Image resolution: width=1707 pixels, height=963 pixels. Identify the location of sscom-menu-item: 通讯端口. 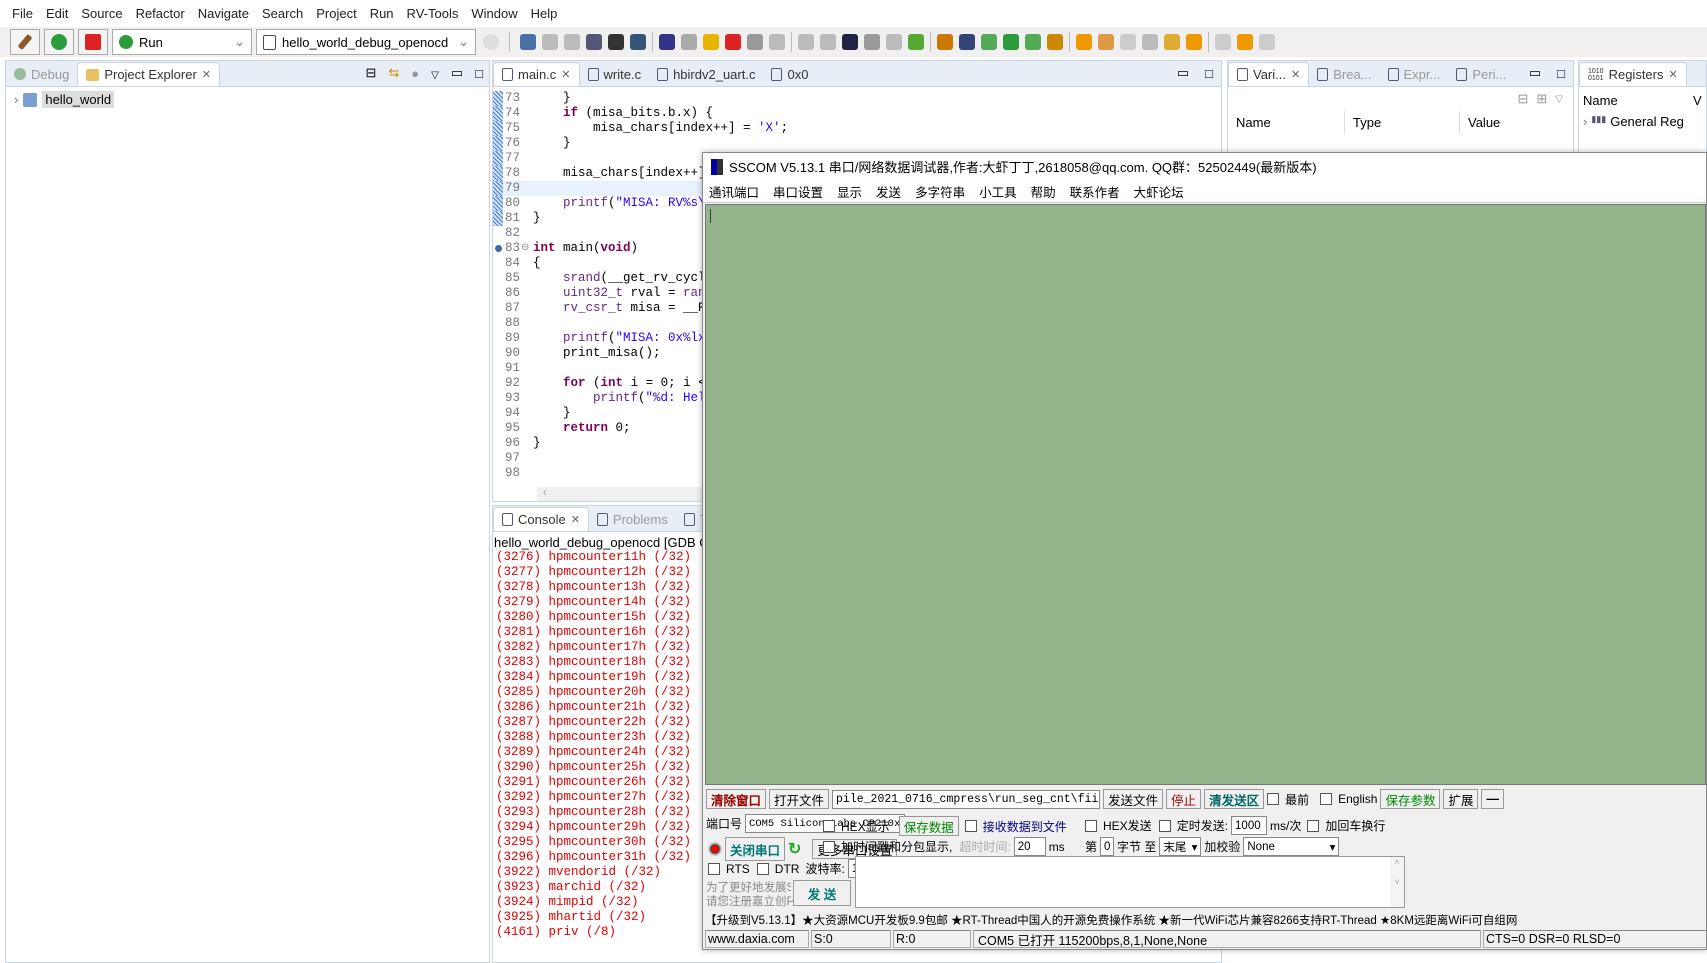
(734, 191).